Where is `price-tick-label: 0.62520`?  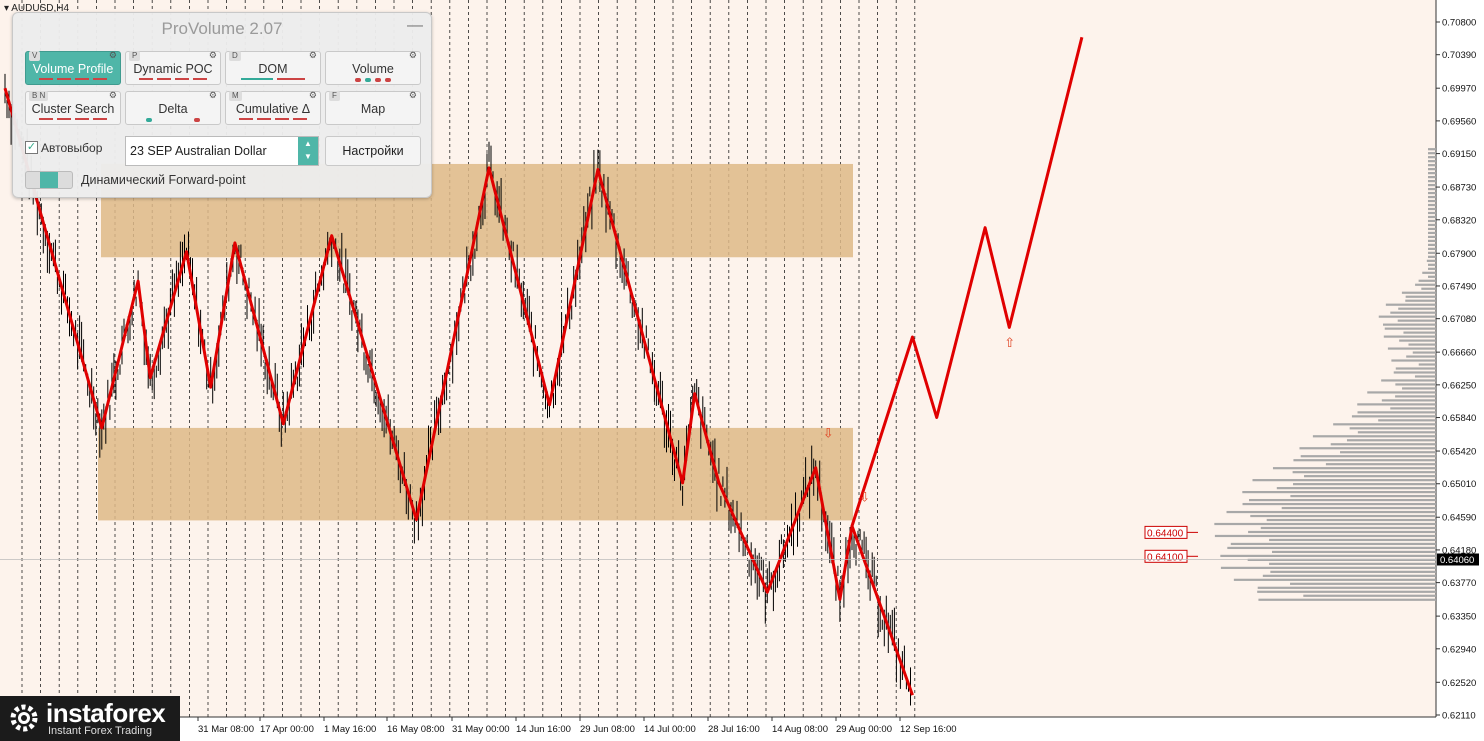 price-tick-label: 0.62520 is located at coordinates (1459, 683).